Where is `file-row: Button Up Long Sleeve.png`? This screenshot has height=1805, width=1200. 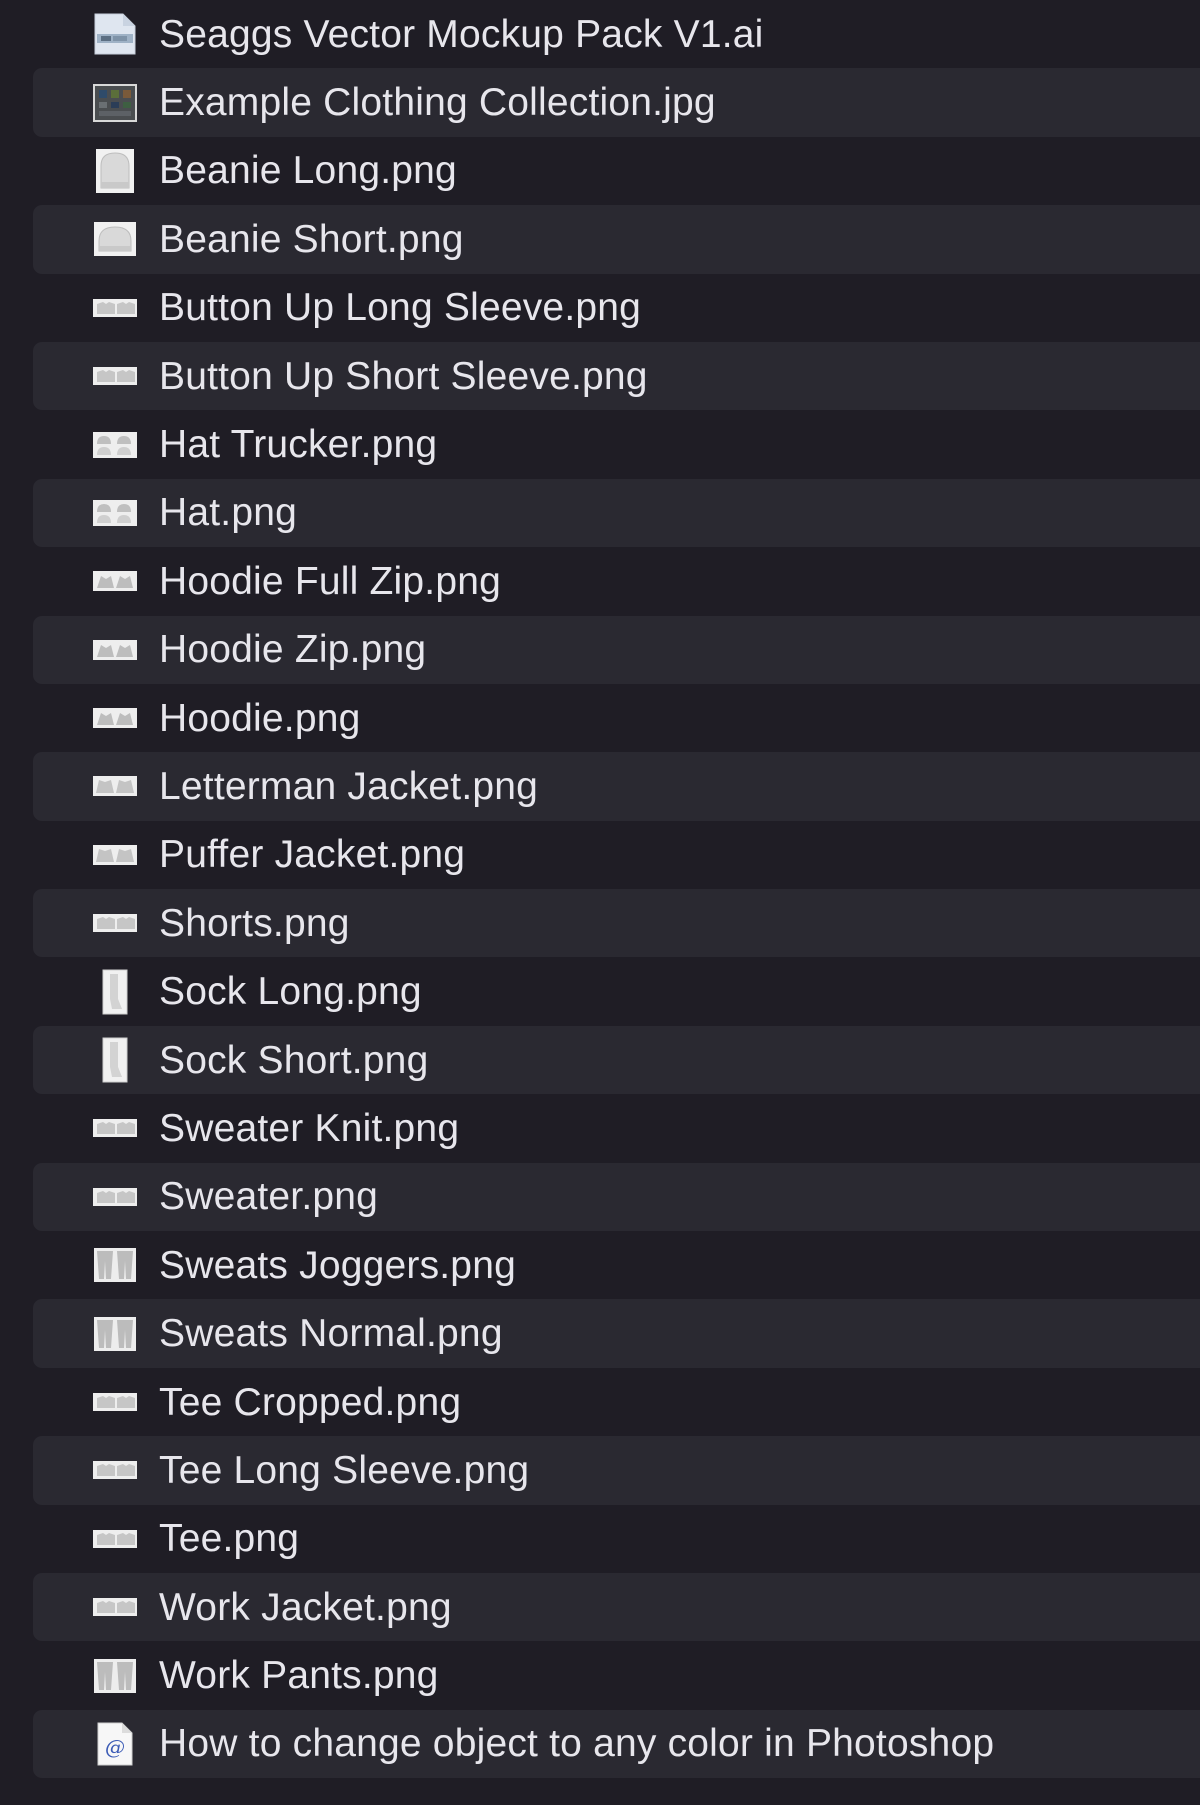
file-row: Button Up Long Sleeve.png is located at coordinates (616, 308).